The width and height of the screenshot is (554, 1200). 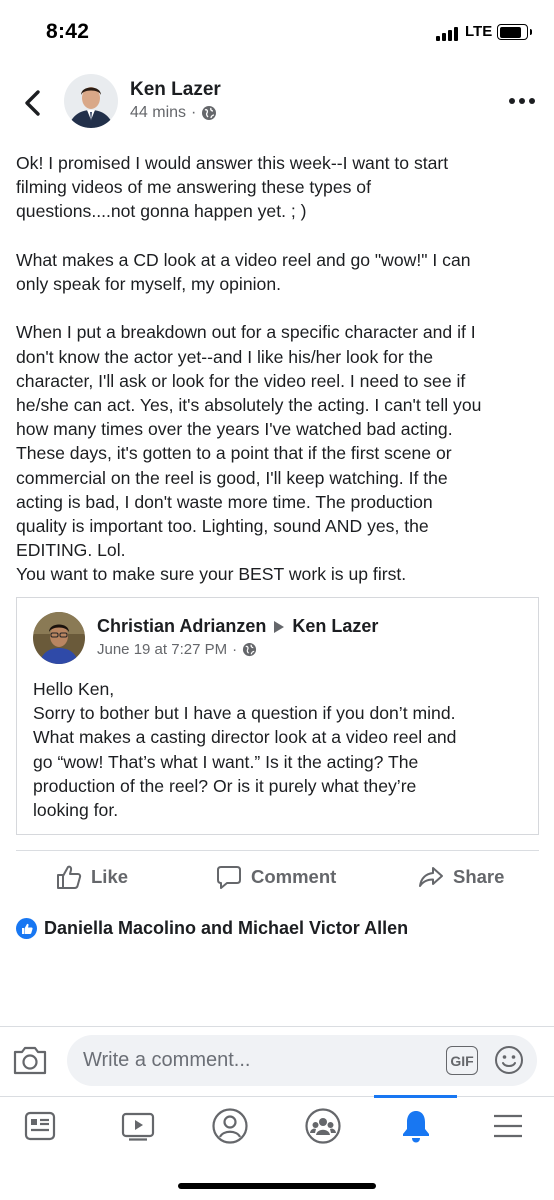 I want to click on tab-watch, so click(x=138, y=1126).